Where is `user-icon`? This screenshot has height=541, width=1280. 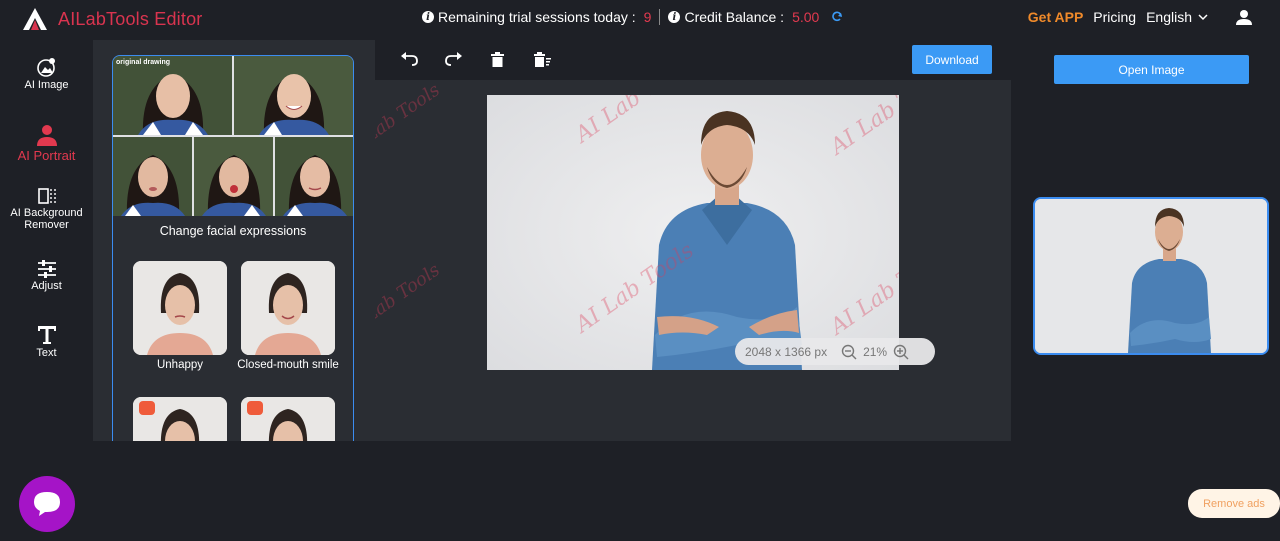
user-icon is located at coordinates (1244, 17).